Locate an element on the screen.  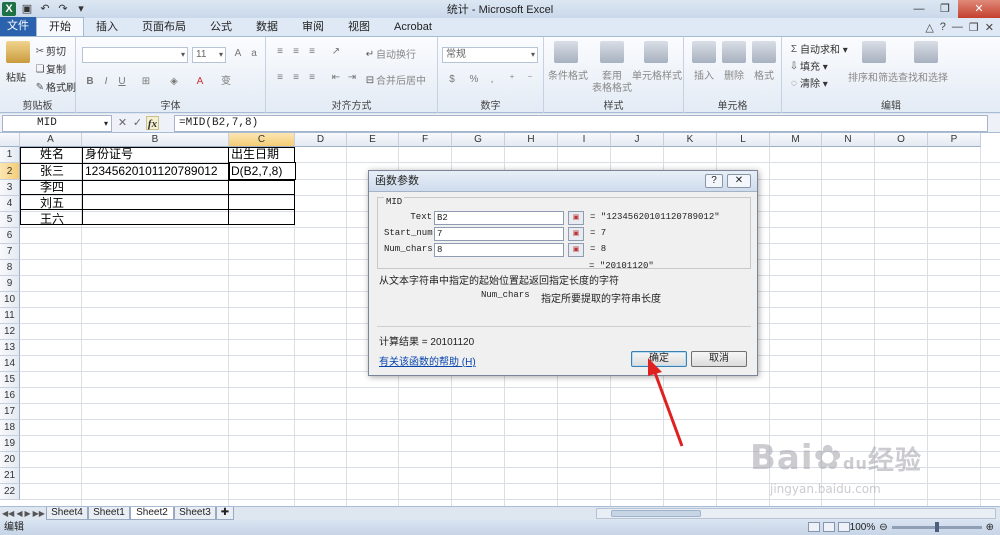
zoom-out-icon: ⊖ is located at coordinates (883, 527).